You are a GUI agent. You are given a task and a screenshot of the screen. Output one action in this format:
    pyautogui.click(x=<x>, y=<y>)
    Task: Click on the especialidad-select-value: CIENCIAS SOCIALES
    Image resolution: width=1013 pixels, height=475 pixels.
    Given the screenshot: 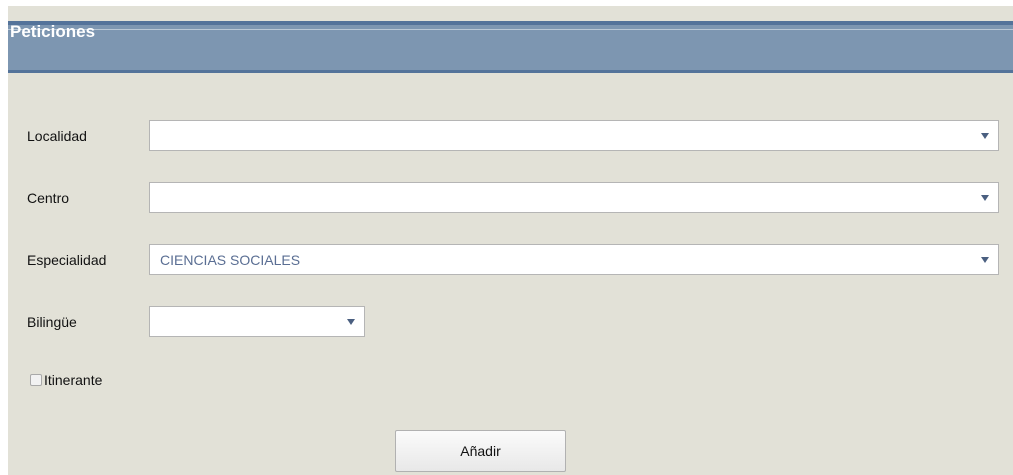 What is the action you would take?
    pyautogui.click(x=230, y=260)
    